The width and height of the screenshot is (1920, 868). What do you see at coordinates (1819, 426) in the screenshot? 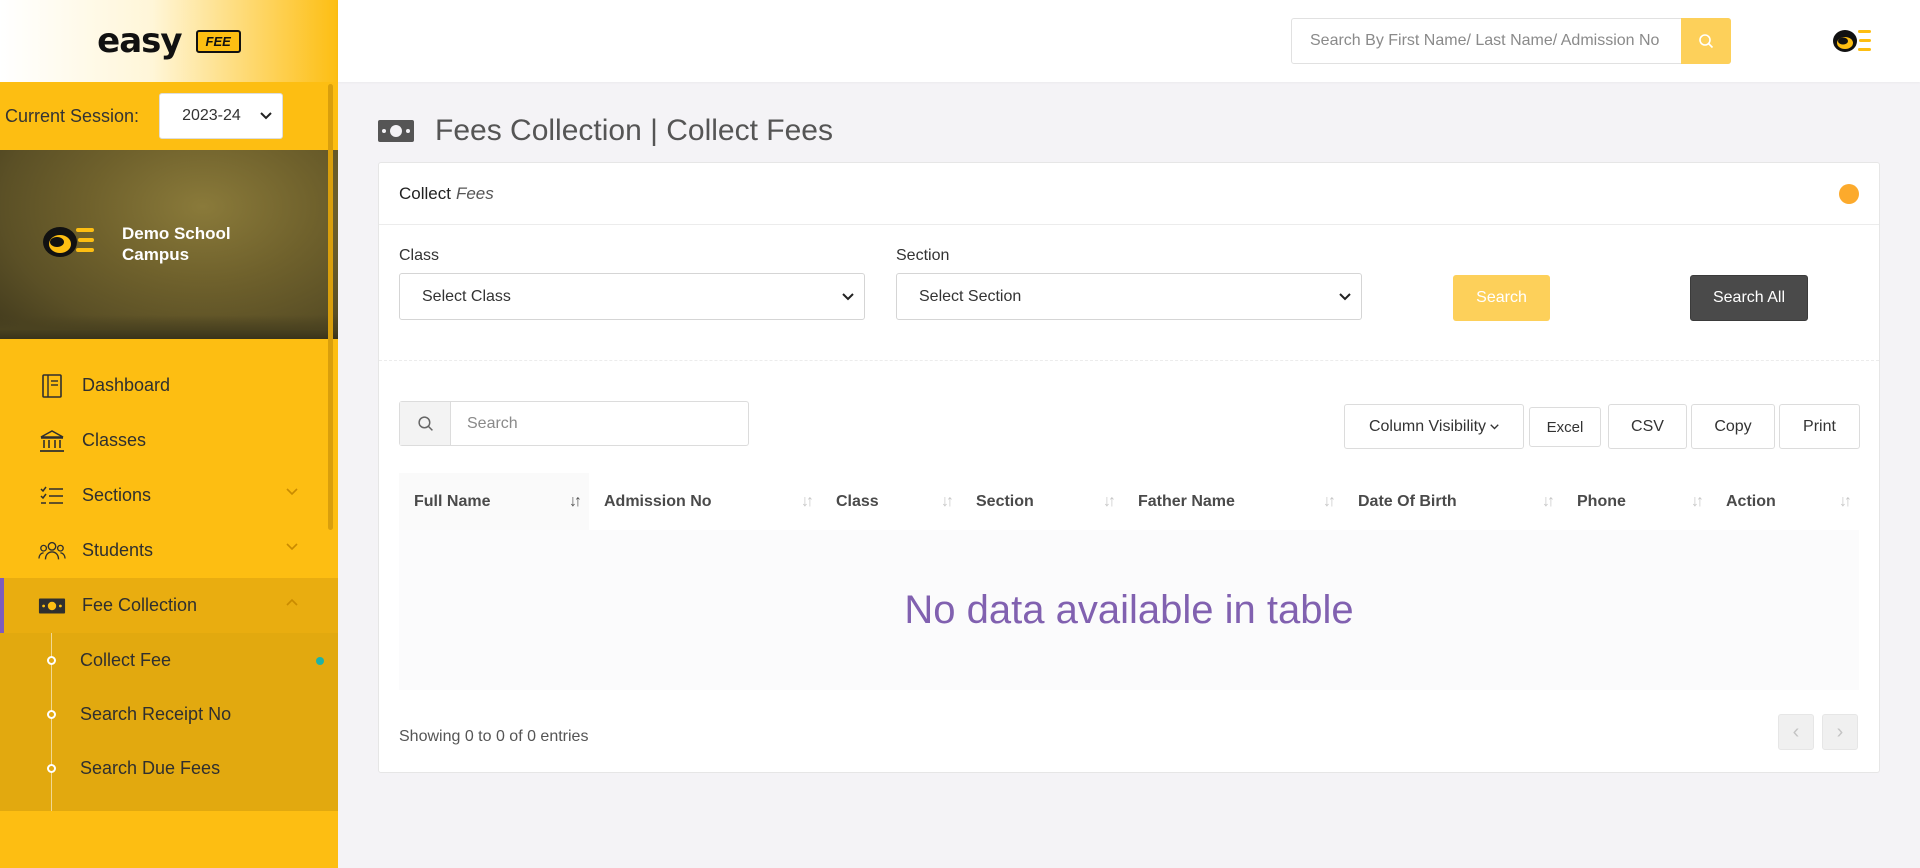
I see `print-button: Print` at bounding box center [1819, 426].